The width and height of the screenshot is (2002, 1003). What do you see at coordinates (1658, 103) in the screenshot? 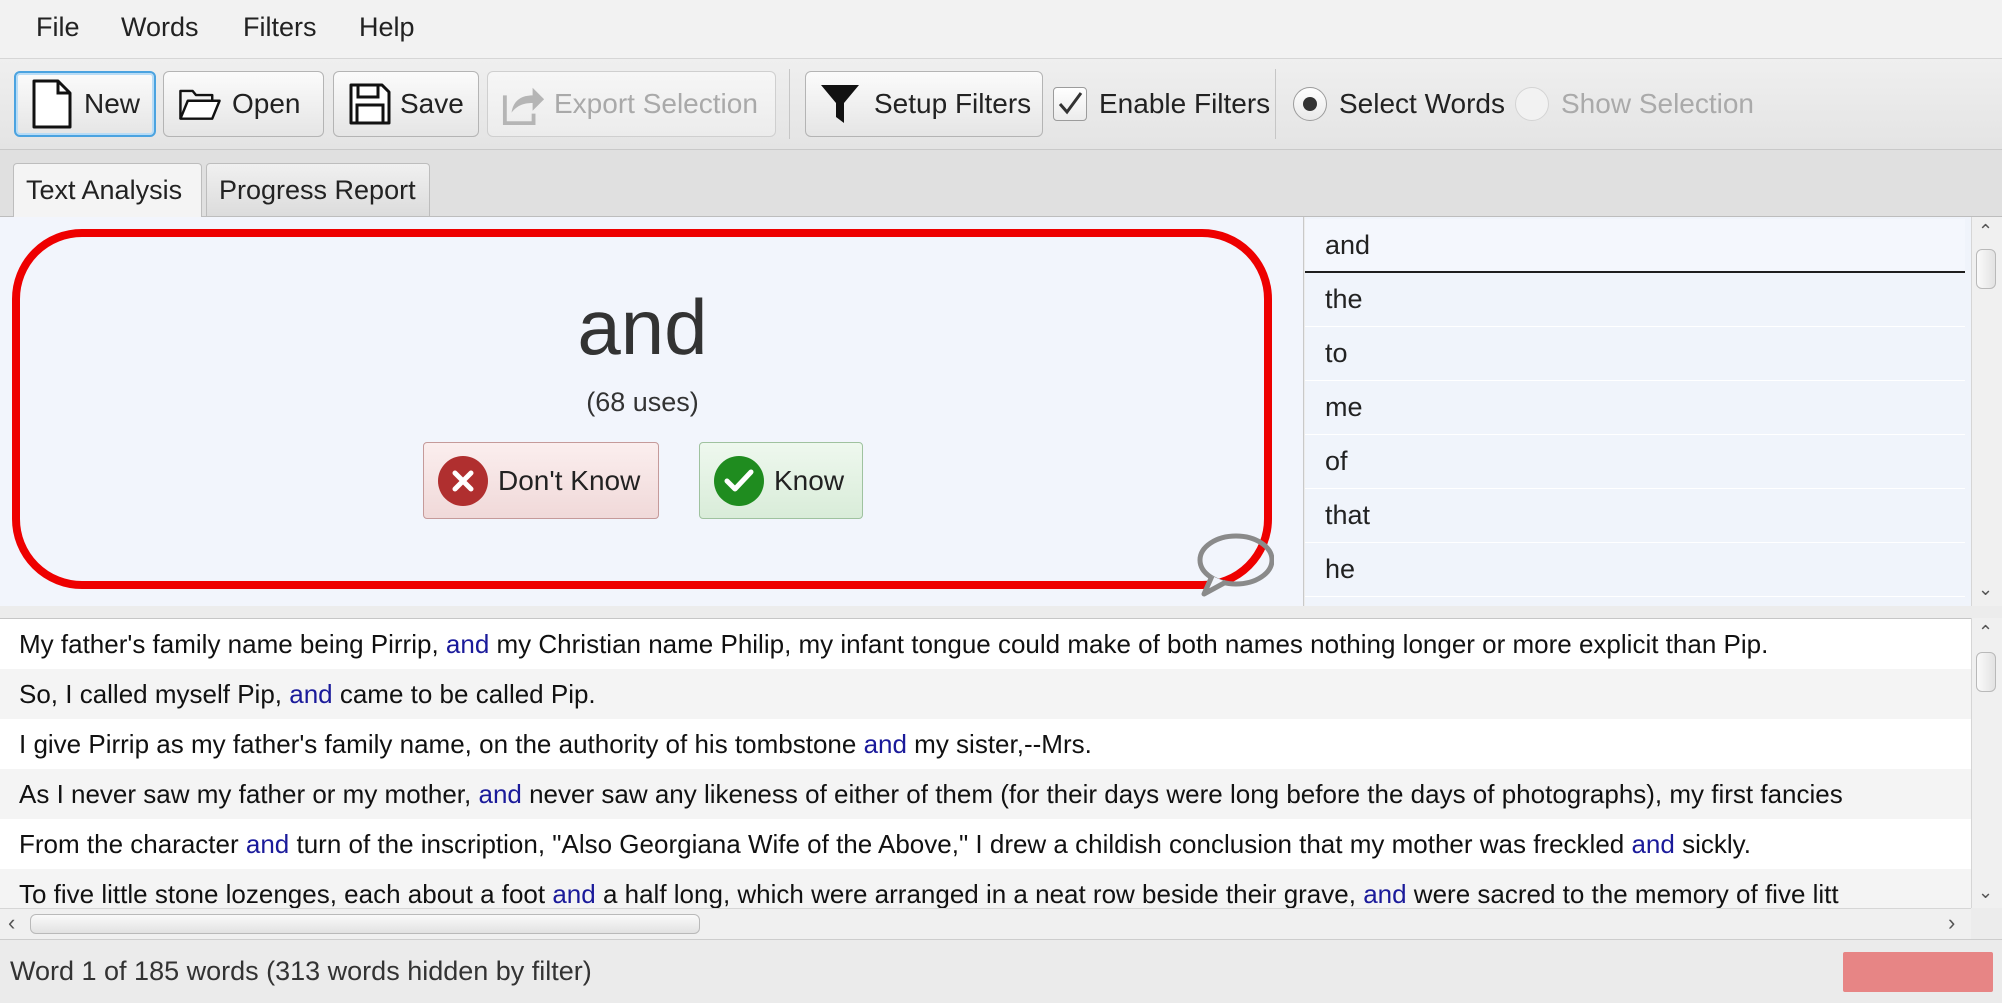
I see `show-selection-label: Show Selection` at bounding box center [1658, 103].